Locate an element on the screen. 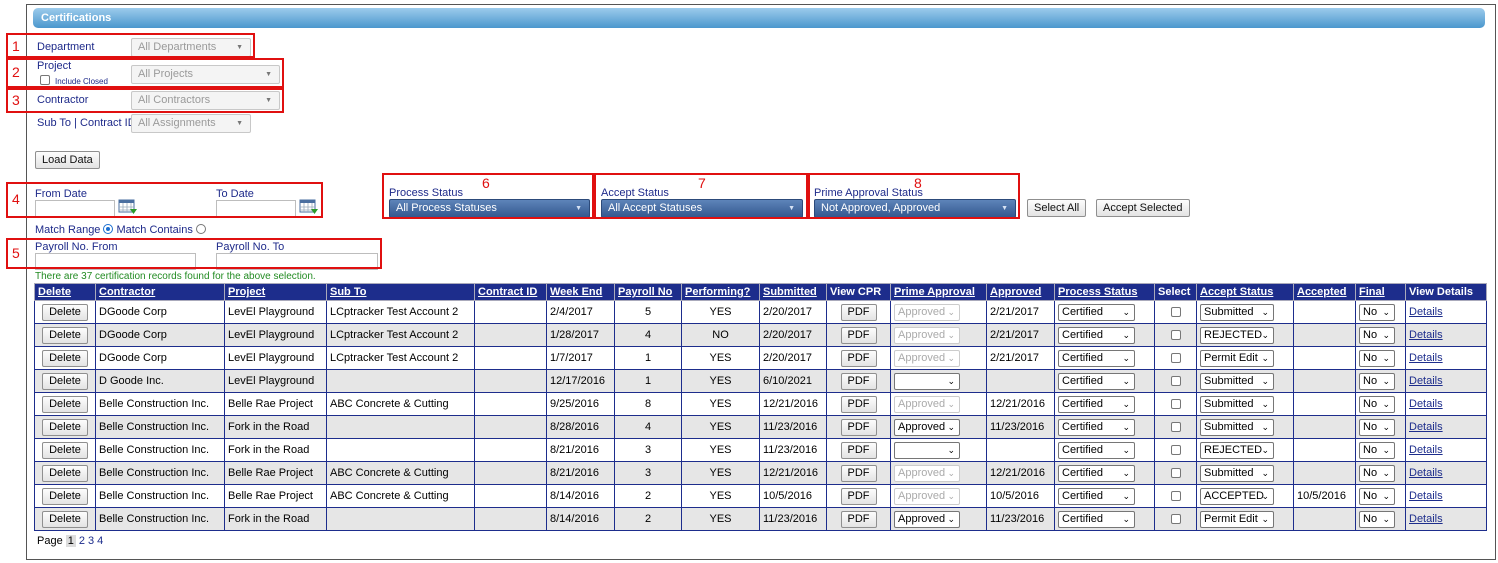 The width and height of the screenshot is (1498, 563). match-contains-radio is located at coordinates (200, 229).